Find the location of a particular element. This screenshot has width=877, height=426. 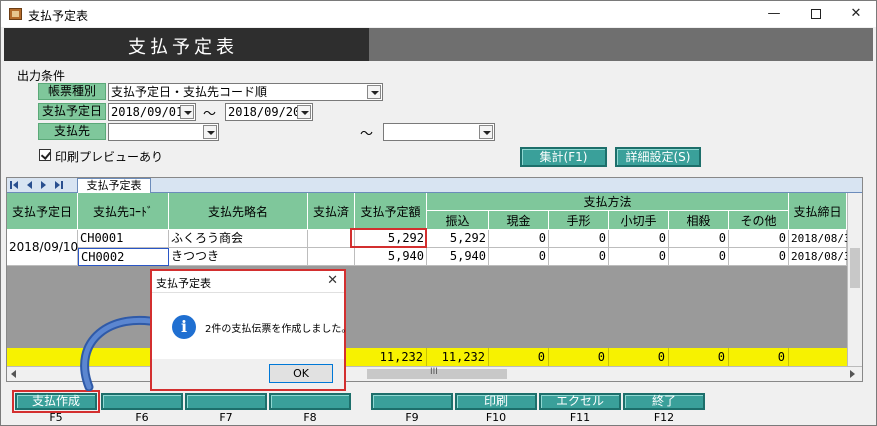

excel-button: エクセル is located at coordinates (580, 401).